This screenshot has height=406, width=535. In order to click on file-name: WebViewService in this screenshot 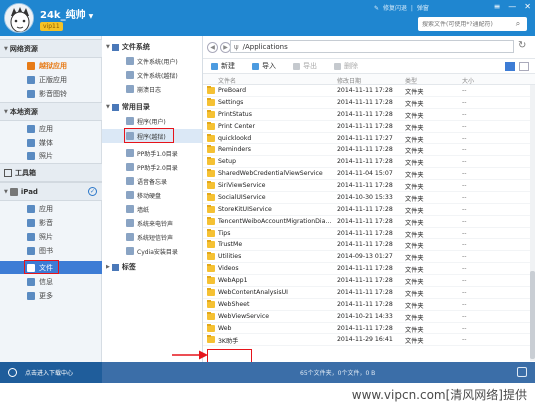, I will do `click(244, 316)`.